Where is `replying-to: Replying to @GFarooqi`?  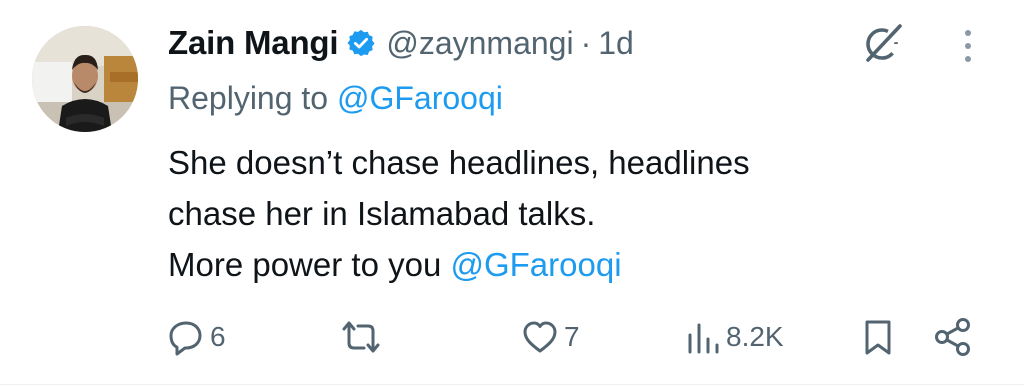
replying-to: Replying to @GFarooqi is located at coordinates (335, 98).